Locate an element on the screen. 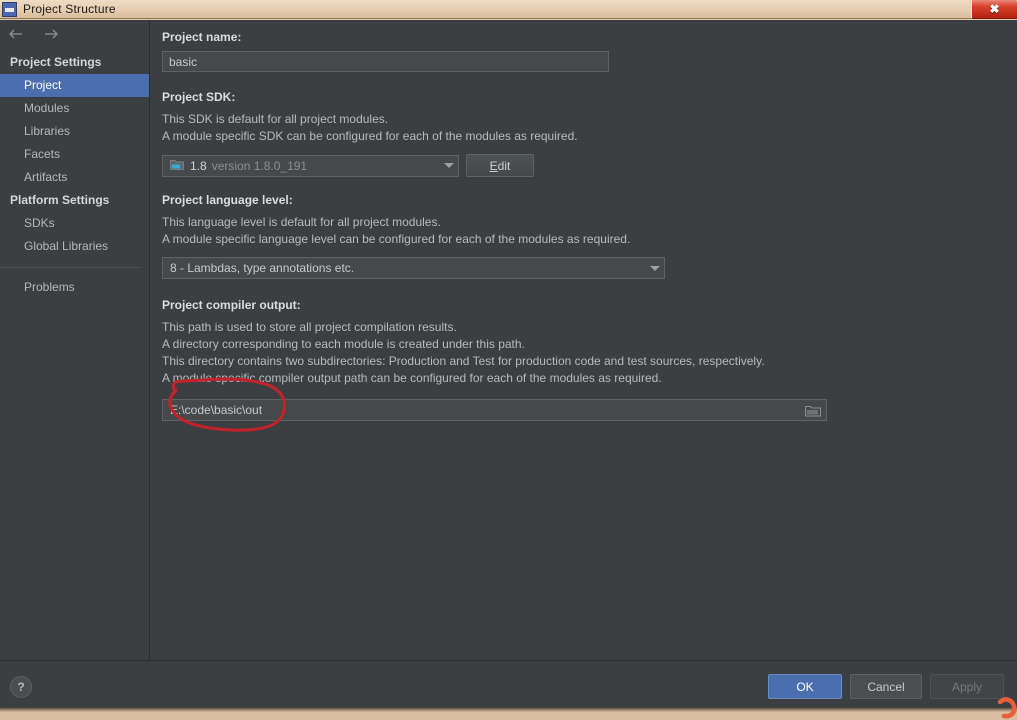 Image resolution: width=1017 pixels, height=720 pixels. edit-sdk-button: Edit is located at coordinates (500, 165).